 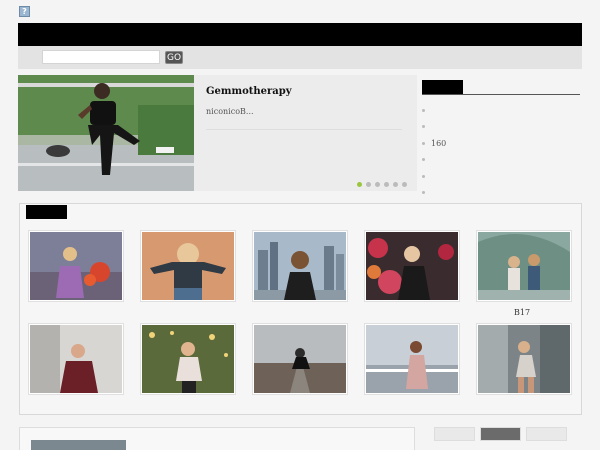 I want to click on gallery-heading, so click(x=46, y=212).